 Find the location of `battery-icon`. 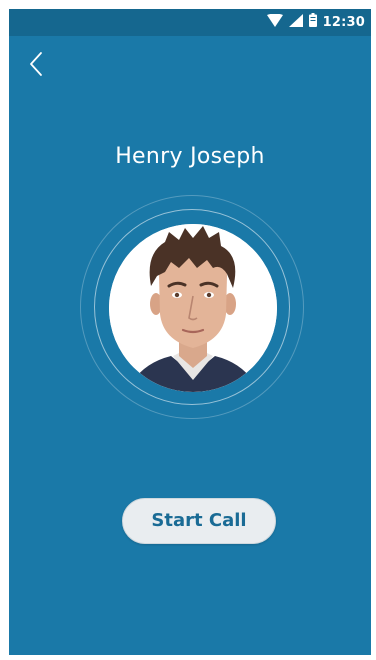

battery-icon is located at coordinates (312, 22).